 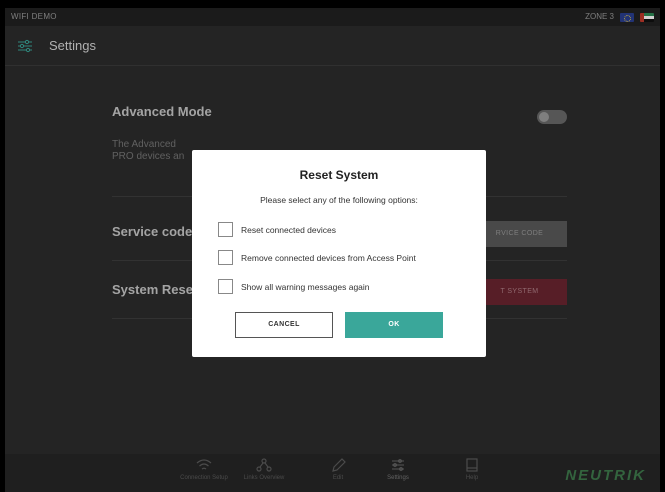 I want to click on option-reset-devices: Reset connected devices, so click(x=277, y=229).